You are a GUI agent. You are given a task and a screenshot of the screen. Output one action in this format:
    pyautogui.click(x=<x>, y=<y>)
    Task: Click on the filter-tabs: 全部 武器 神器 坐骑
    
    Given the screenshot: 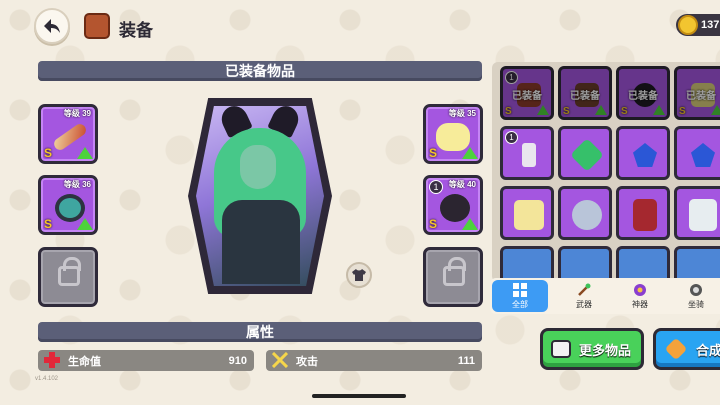 What is the action you would take?
    pyautogui.click(x=605, y=296)
    